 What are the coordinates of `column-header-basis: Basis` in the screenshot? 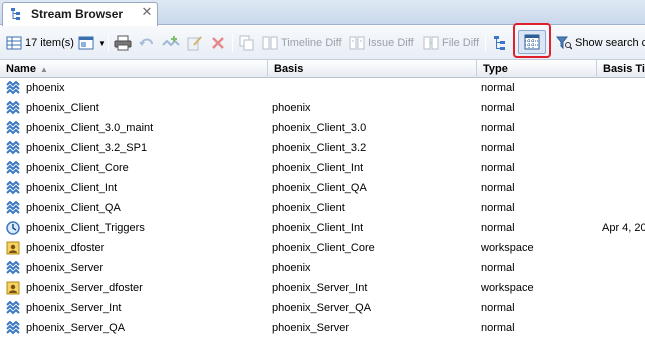 It's located at (372, 69).